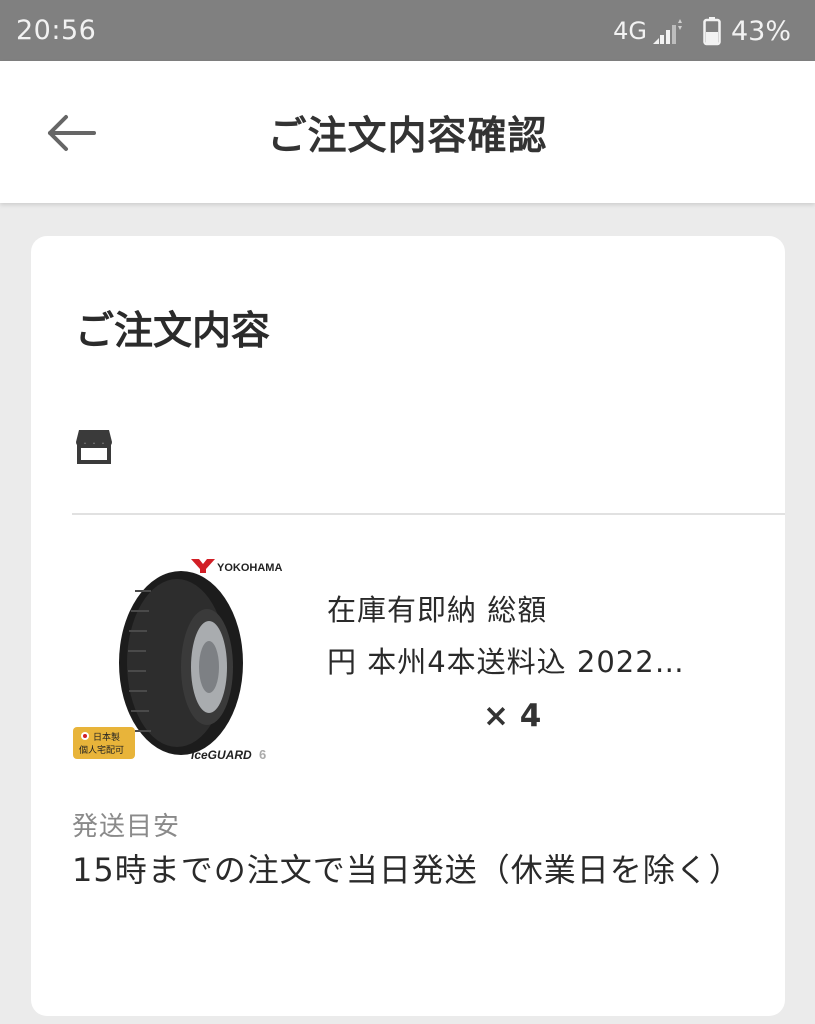  What do you see at coordinates (667, 31) in the screenshot?
I see `signal-icon` at bounding box center [667, 31].